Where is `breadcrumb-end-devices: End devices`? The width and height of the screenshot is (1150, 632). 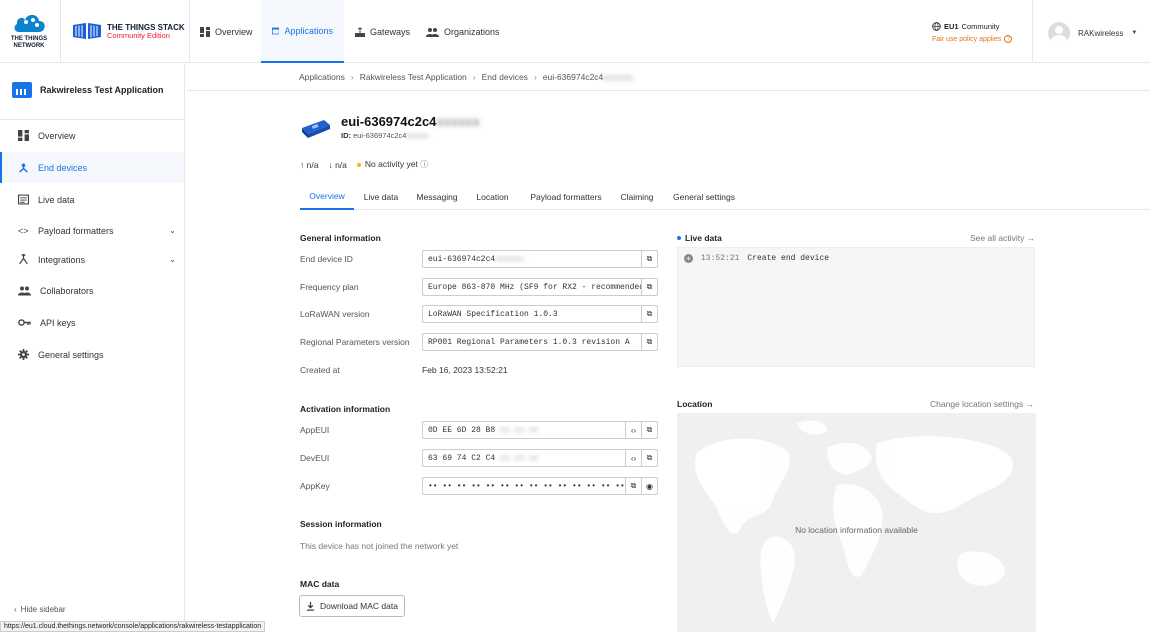 breadcrumb-end-devices: End devices is located at coordinates (505, 77).